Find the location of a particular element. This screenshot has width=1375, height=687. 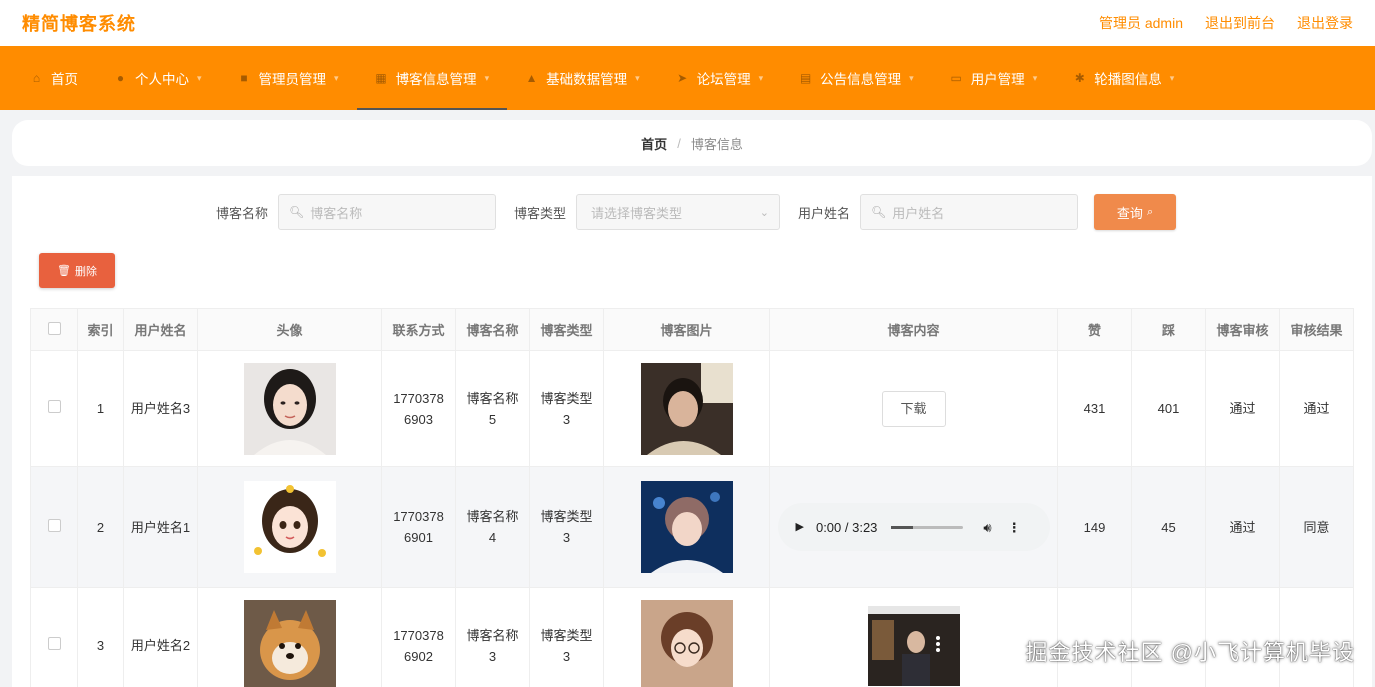

nav-label: 轮播图信息 is located at coordinates (1128, 79).